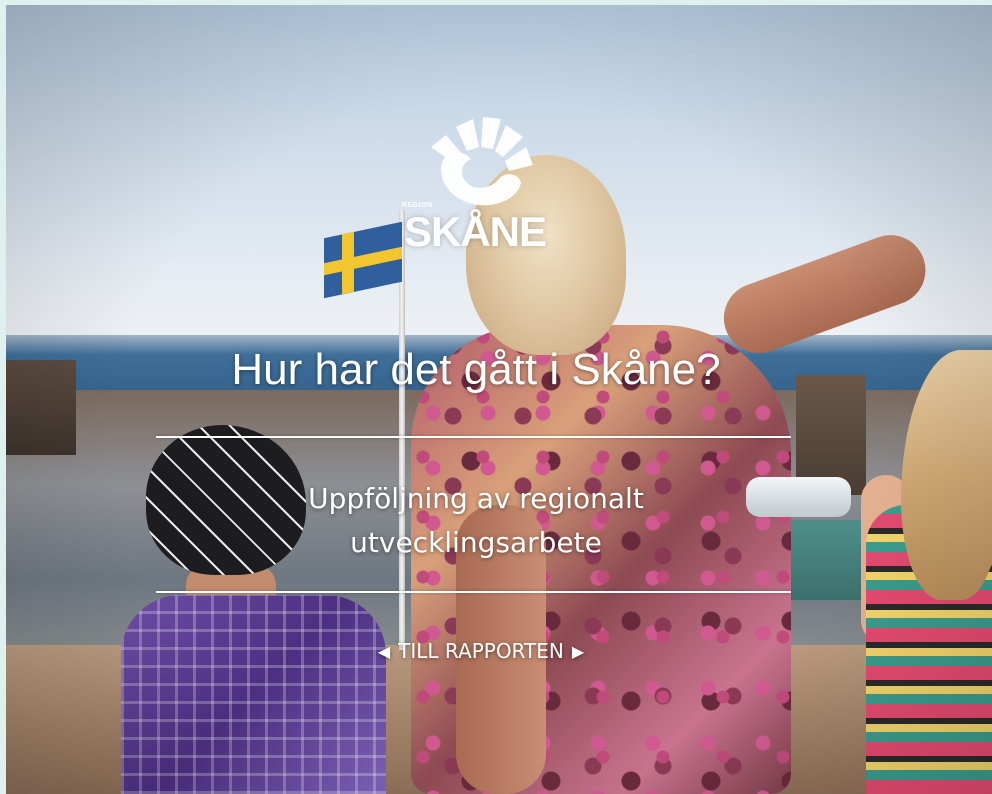 Image resolution: width=992 pixels, height=794 pixels. I want to click on triangle-left-icon: ◀, so click(384, 651).